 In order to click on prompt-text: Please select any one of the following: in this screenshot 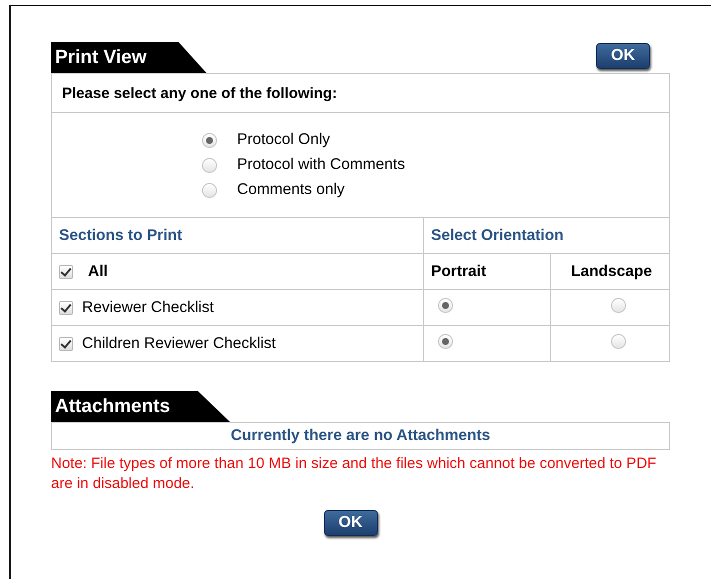, I will do `click(200, 93)`.